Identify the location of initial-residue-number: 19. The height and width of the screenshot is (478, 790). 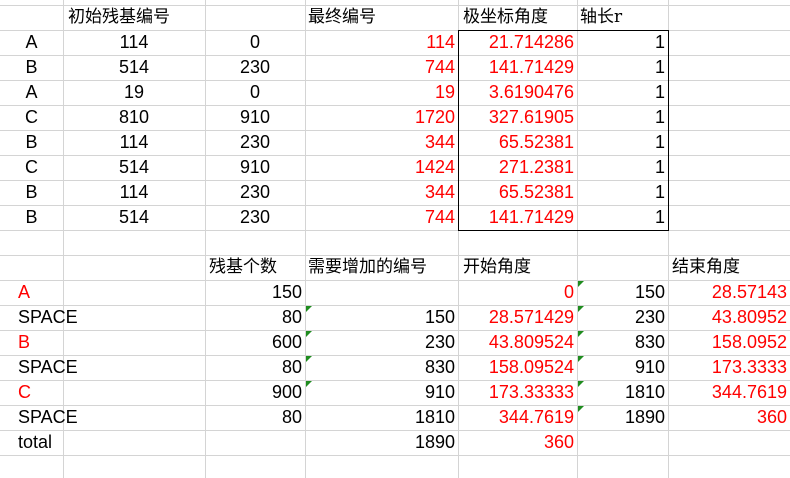
(134, 92).